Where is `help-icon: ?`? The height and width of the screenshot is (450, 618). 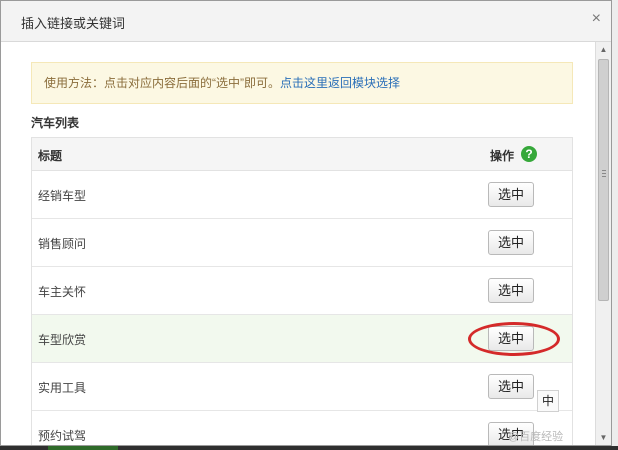 help-icon: ? is located at coordinates (529, 154).